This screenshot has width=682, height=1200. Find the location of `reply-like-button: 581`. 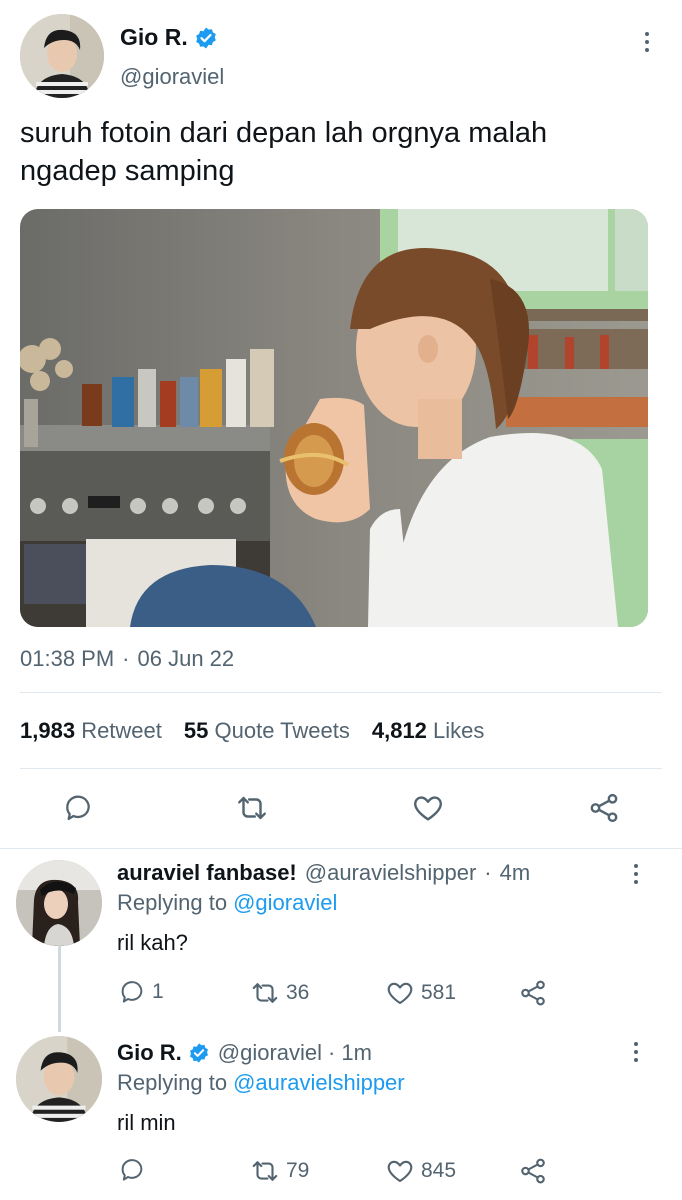

reply-like-button: 581 is located at coordinates (420, 993).